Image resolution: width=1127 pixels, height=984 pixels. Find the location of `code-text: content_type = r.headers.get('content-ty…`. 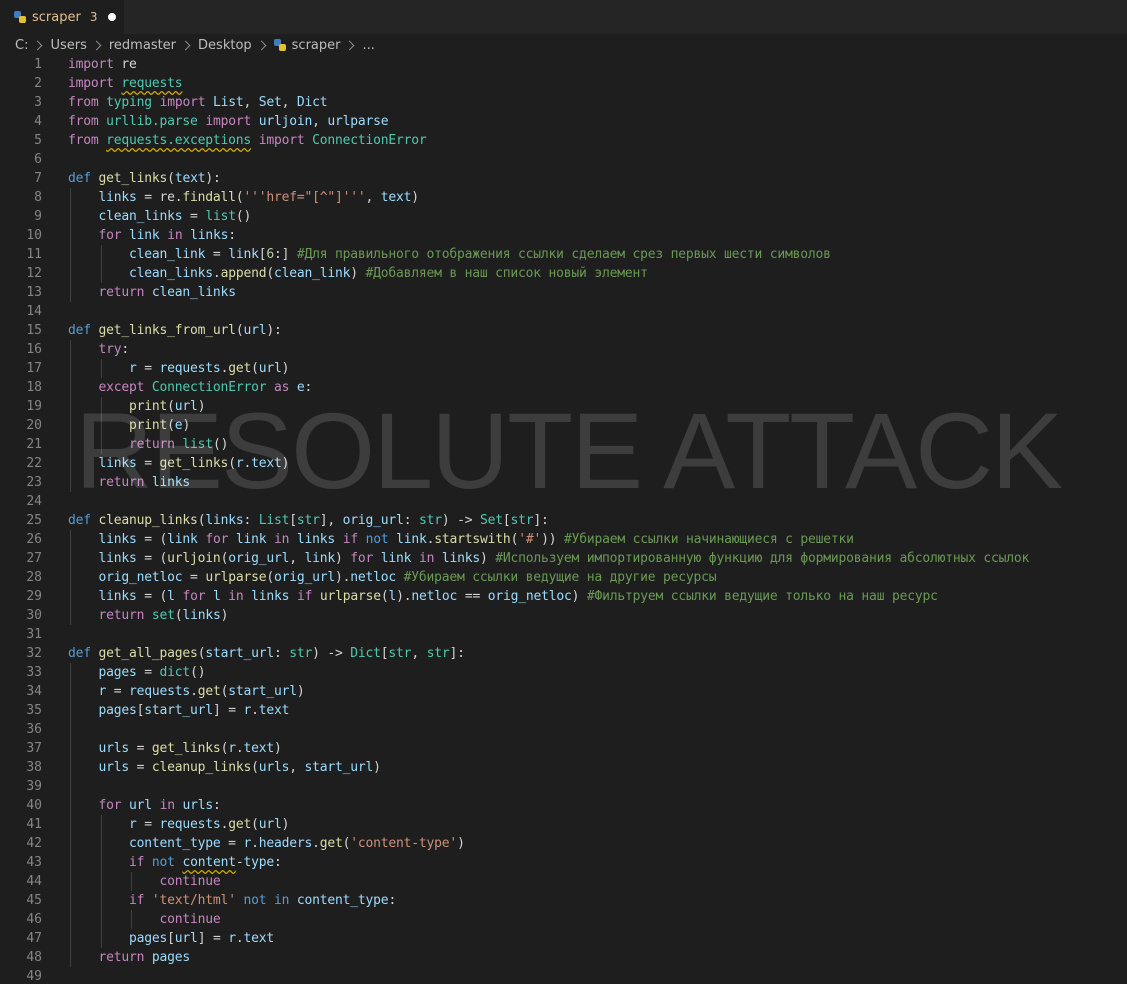

code-text: content_type = r.headers.get('content-ty… is located at coordinates (266, 843).